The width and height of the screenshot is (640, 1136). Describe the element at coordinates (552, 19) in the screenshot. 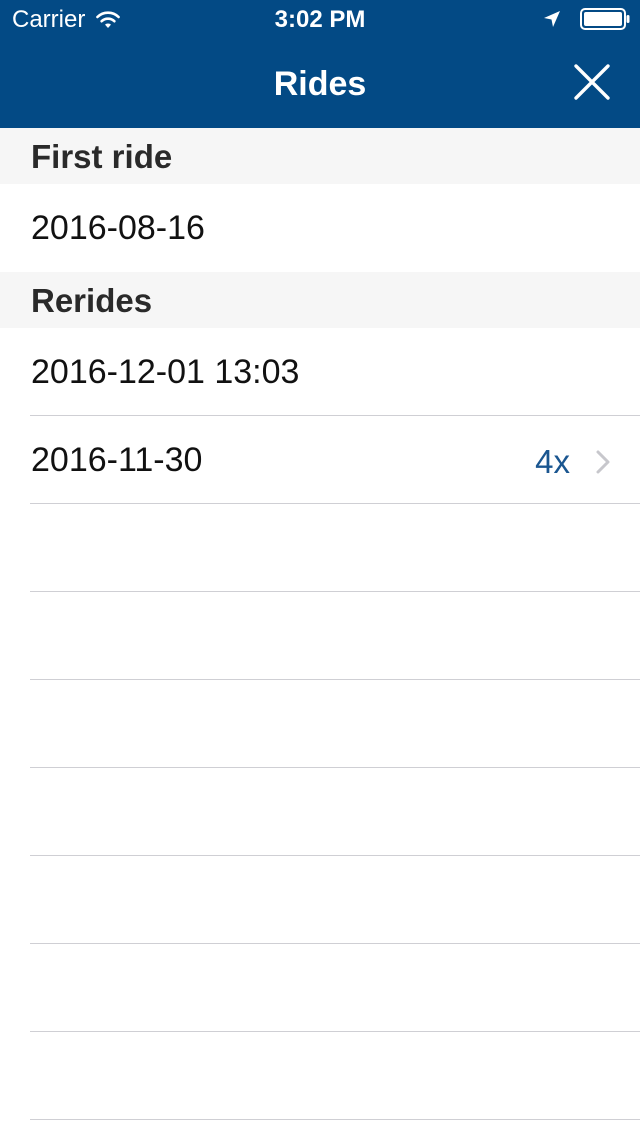

I see `location-arrow-icon` at that location.